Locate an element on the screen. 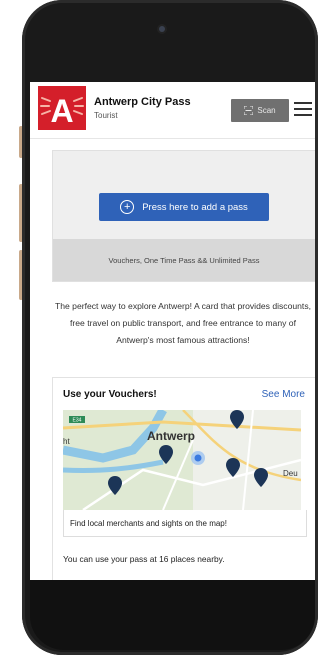 This screenshot has width=324, height=655. scan-button: Scan is located at coordinates (260, 110).